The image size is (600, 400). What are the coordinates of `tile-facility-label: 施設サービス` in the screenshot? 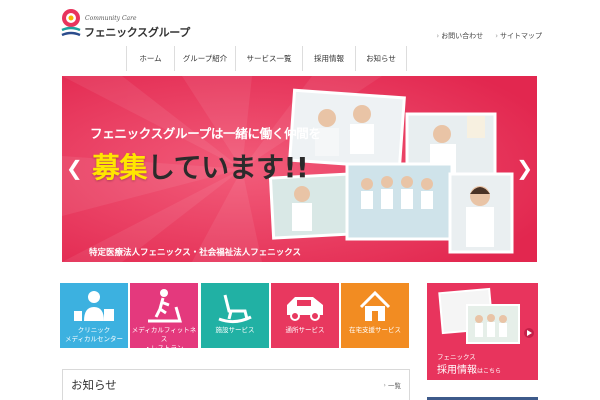 It's located at (235, 330).